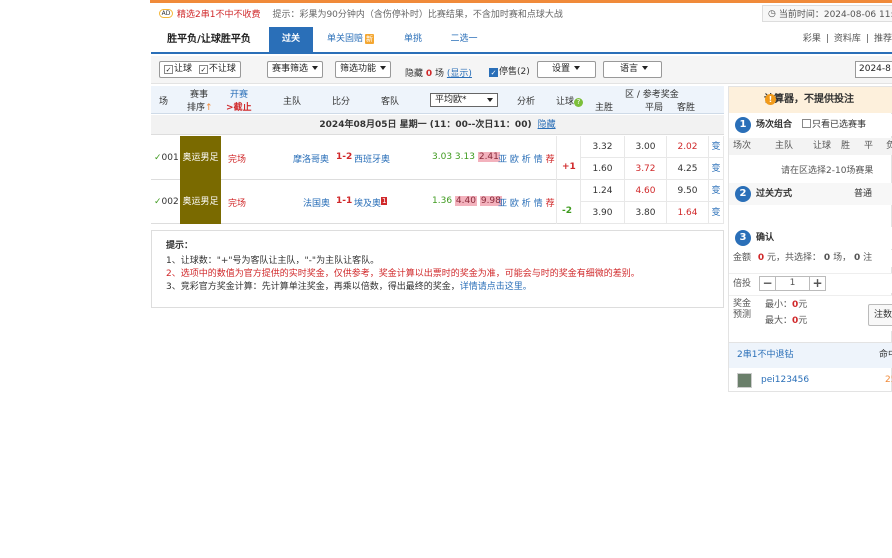  I want to click on stop-sale-checkbox: ✓, so click(493, 72).